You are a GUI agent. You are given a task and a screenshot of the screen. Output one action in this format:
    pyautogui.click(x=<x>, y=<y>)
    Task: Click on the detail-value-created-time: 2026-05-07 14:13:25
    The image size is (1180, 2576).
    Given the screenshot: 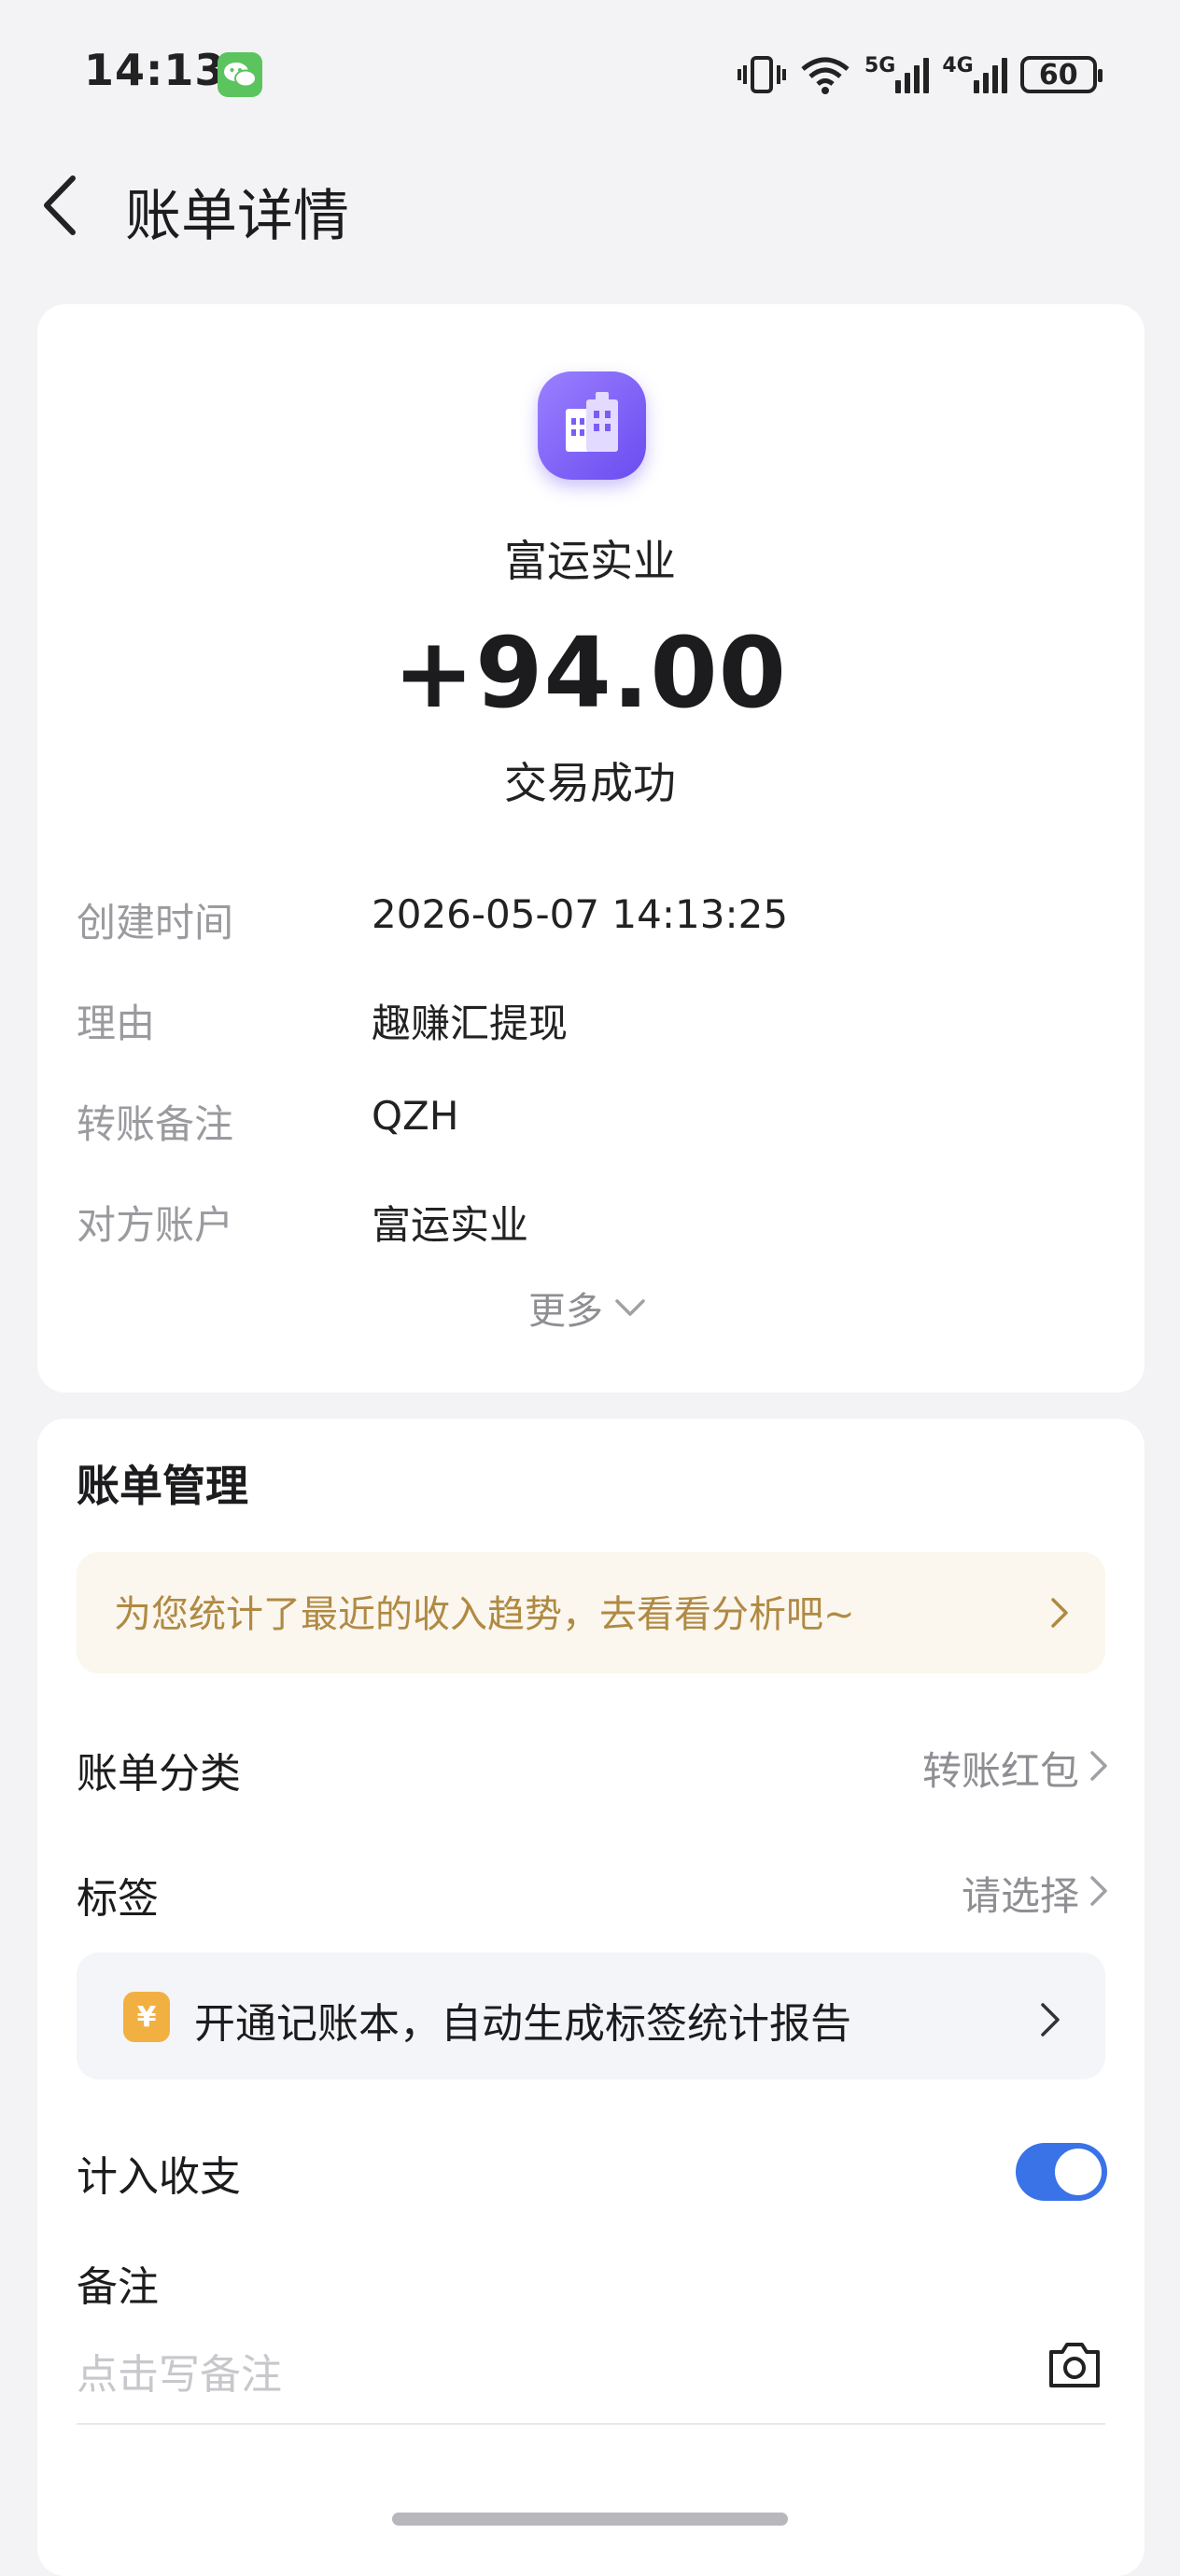 What is the action you would take?
    pyautogui.click(x=580, y=914)
    